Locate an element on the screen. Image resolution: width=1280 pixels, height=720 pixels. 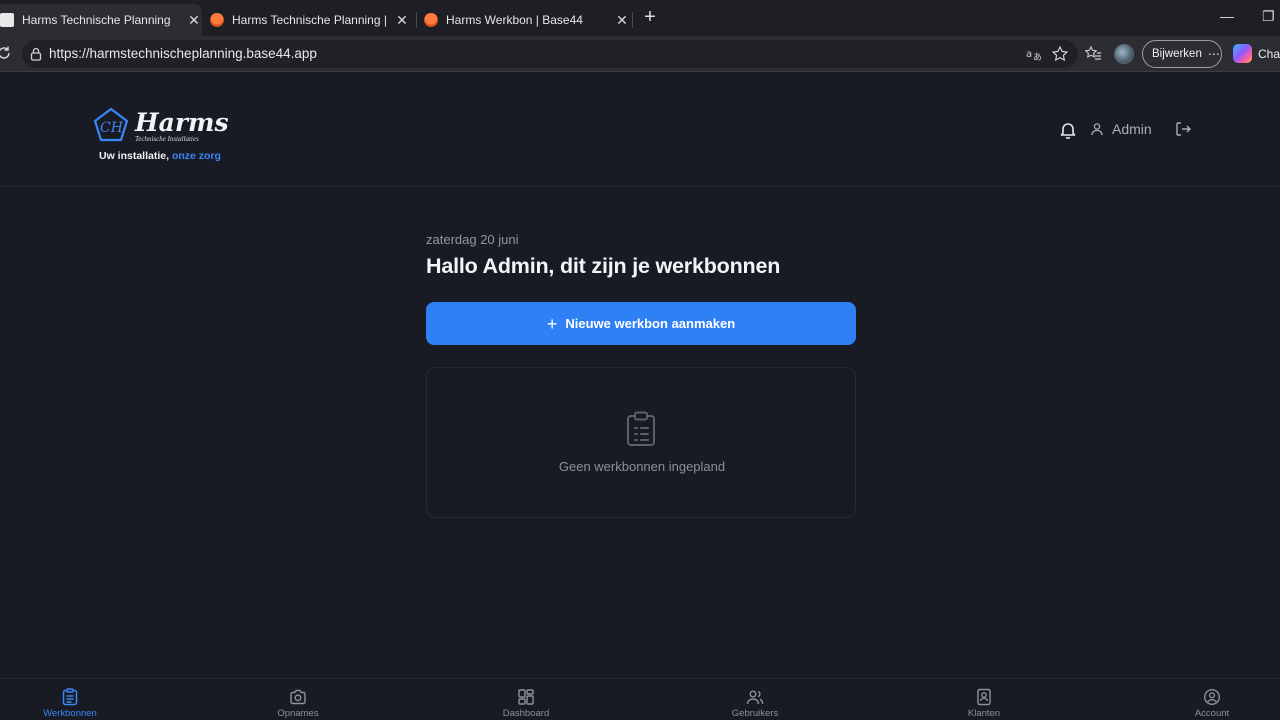
nav-label: Dashboard is located at coordinates (526, 713).